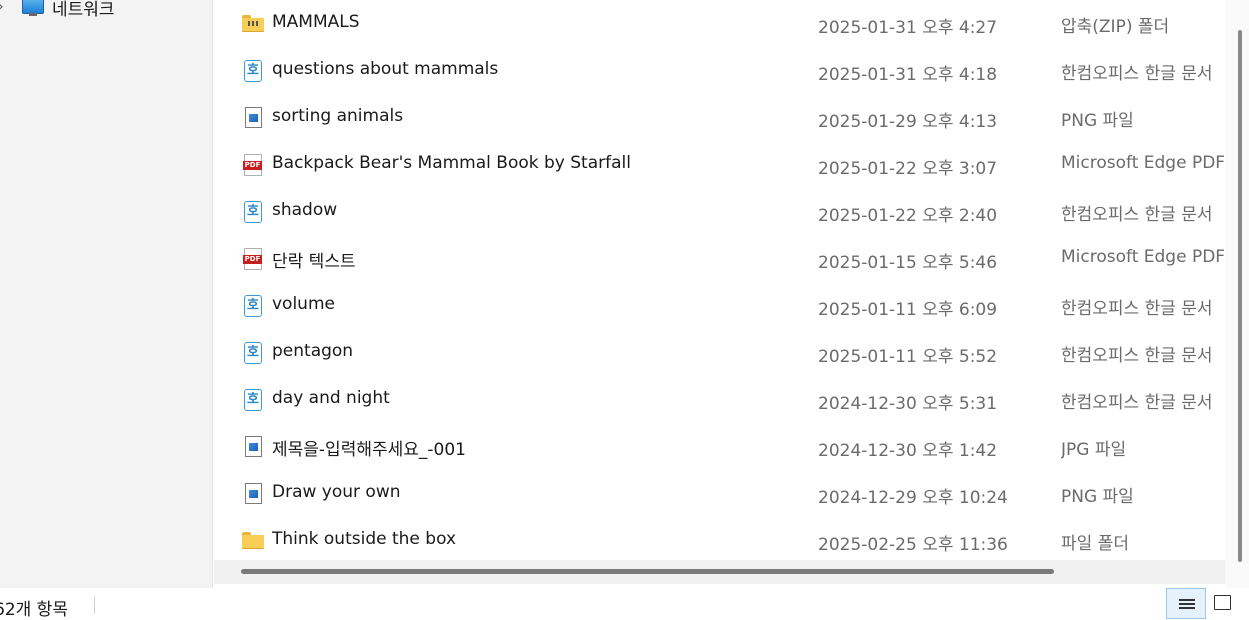  Describe the element at coordinates (316, 22) in the screenshot. I see `file-name: MAMMALS` at that location.